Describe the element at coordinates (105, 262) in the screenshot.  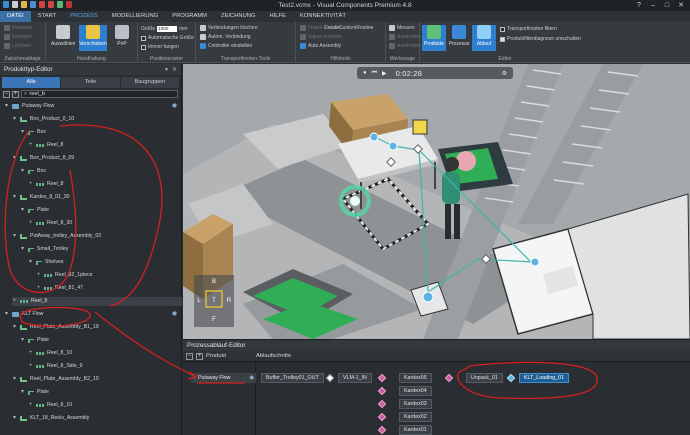
I see `tree-item: ▾ Shelves` at that location.